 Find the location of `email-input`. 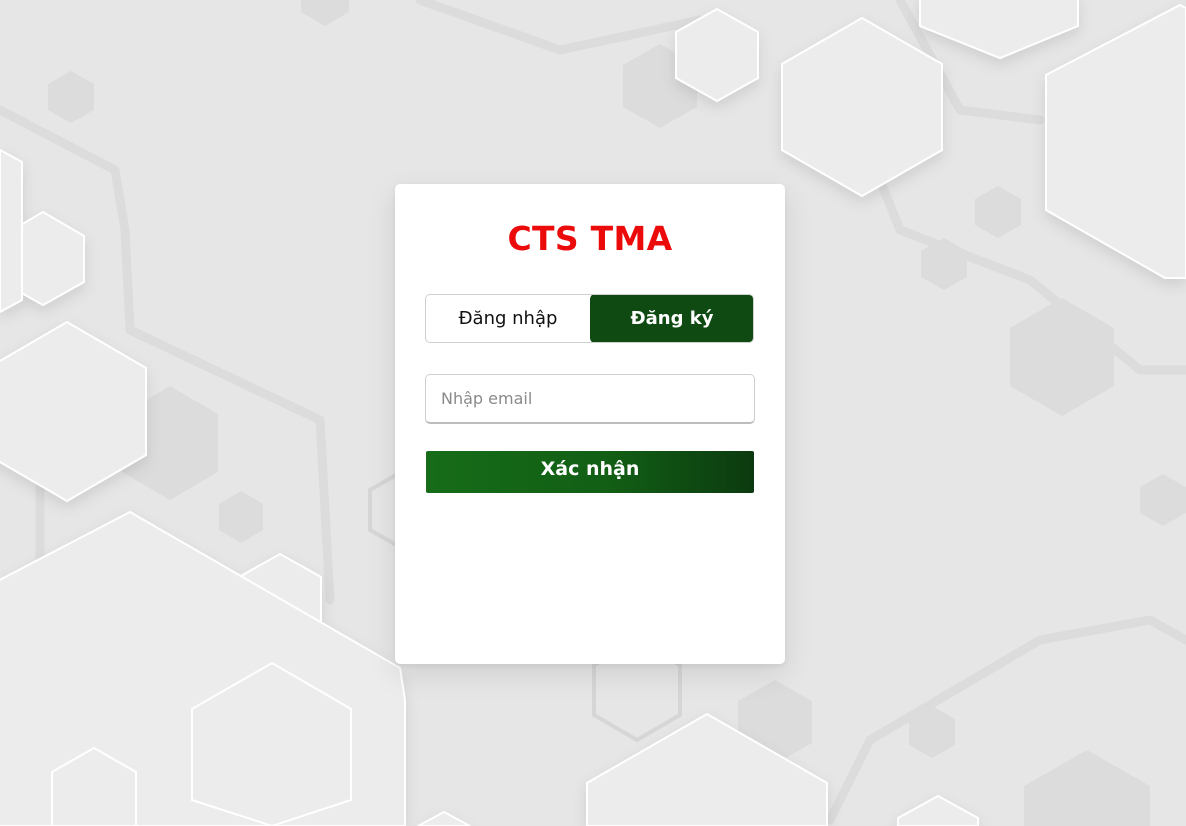

email-input is located at coordinates (590, 399).